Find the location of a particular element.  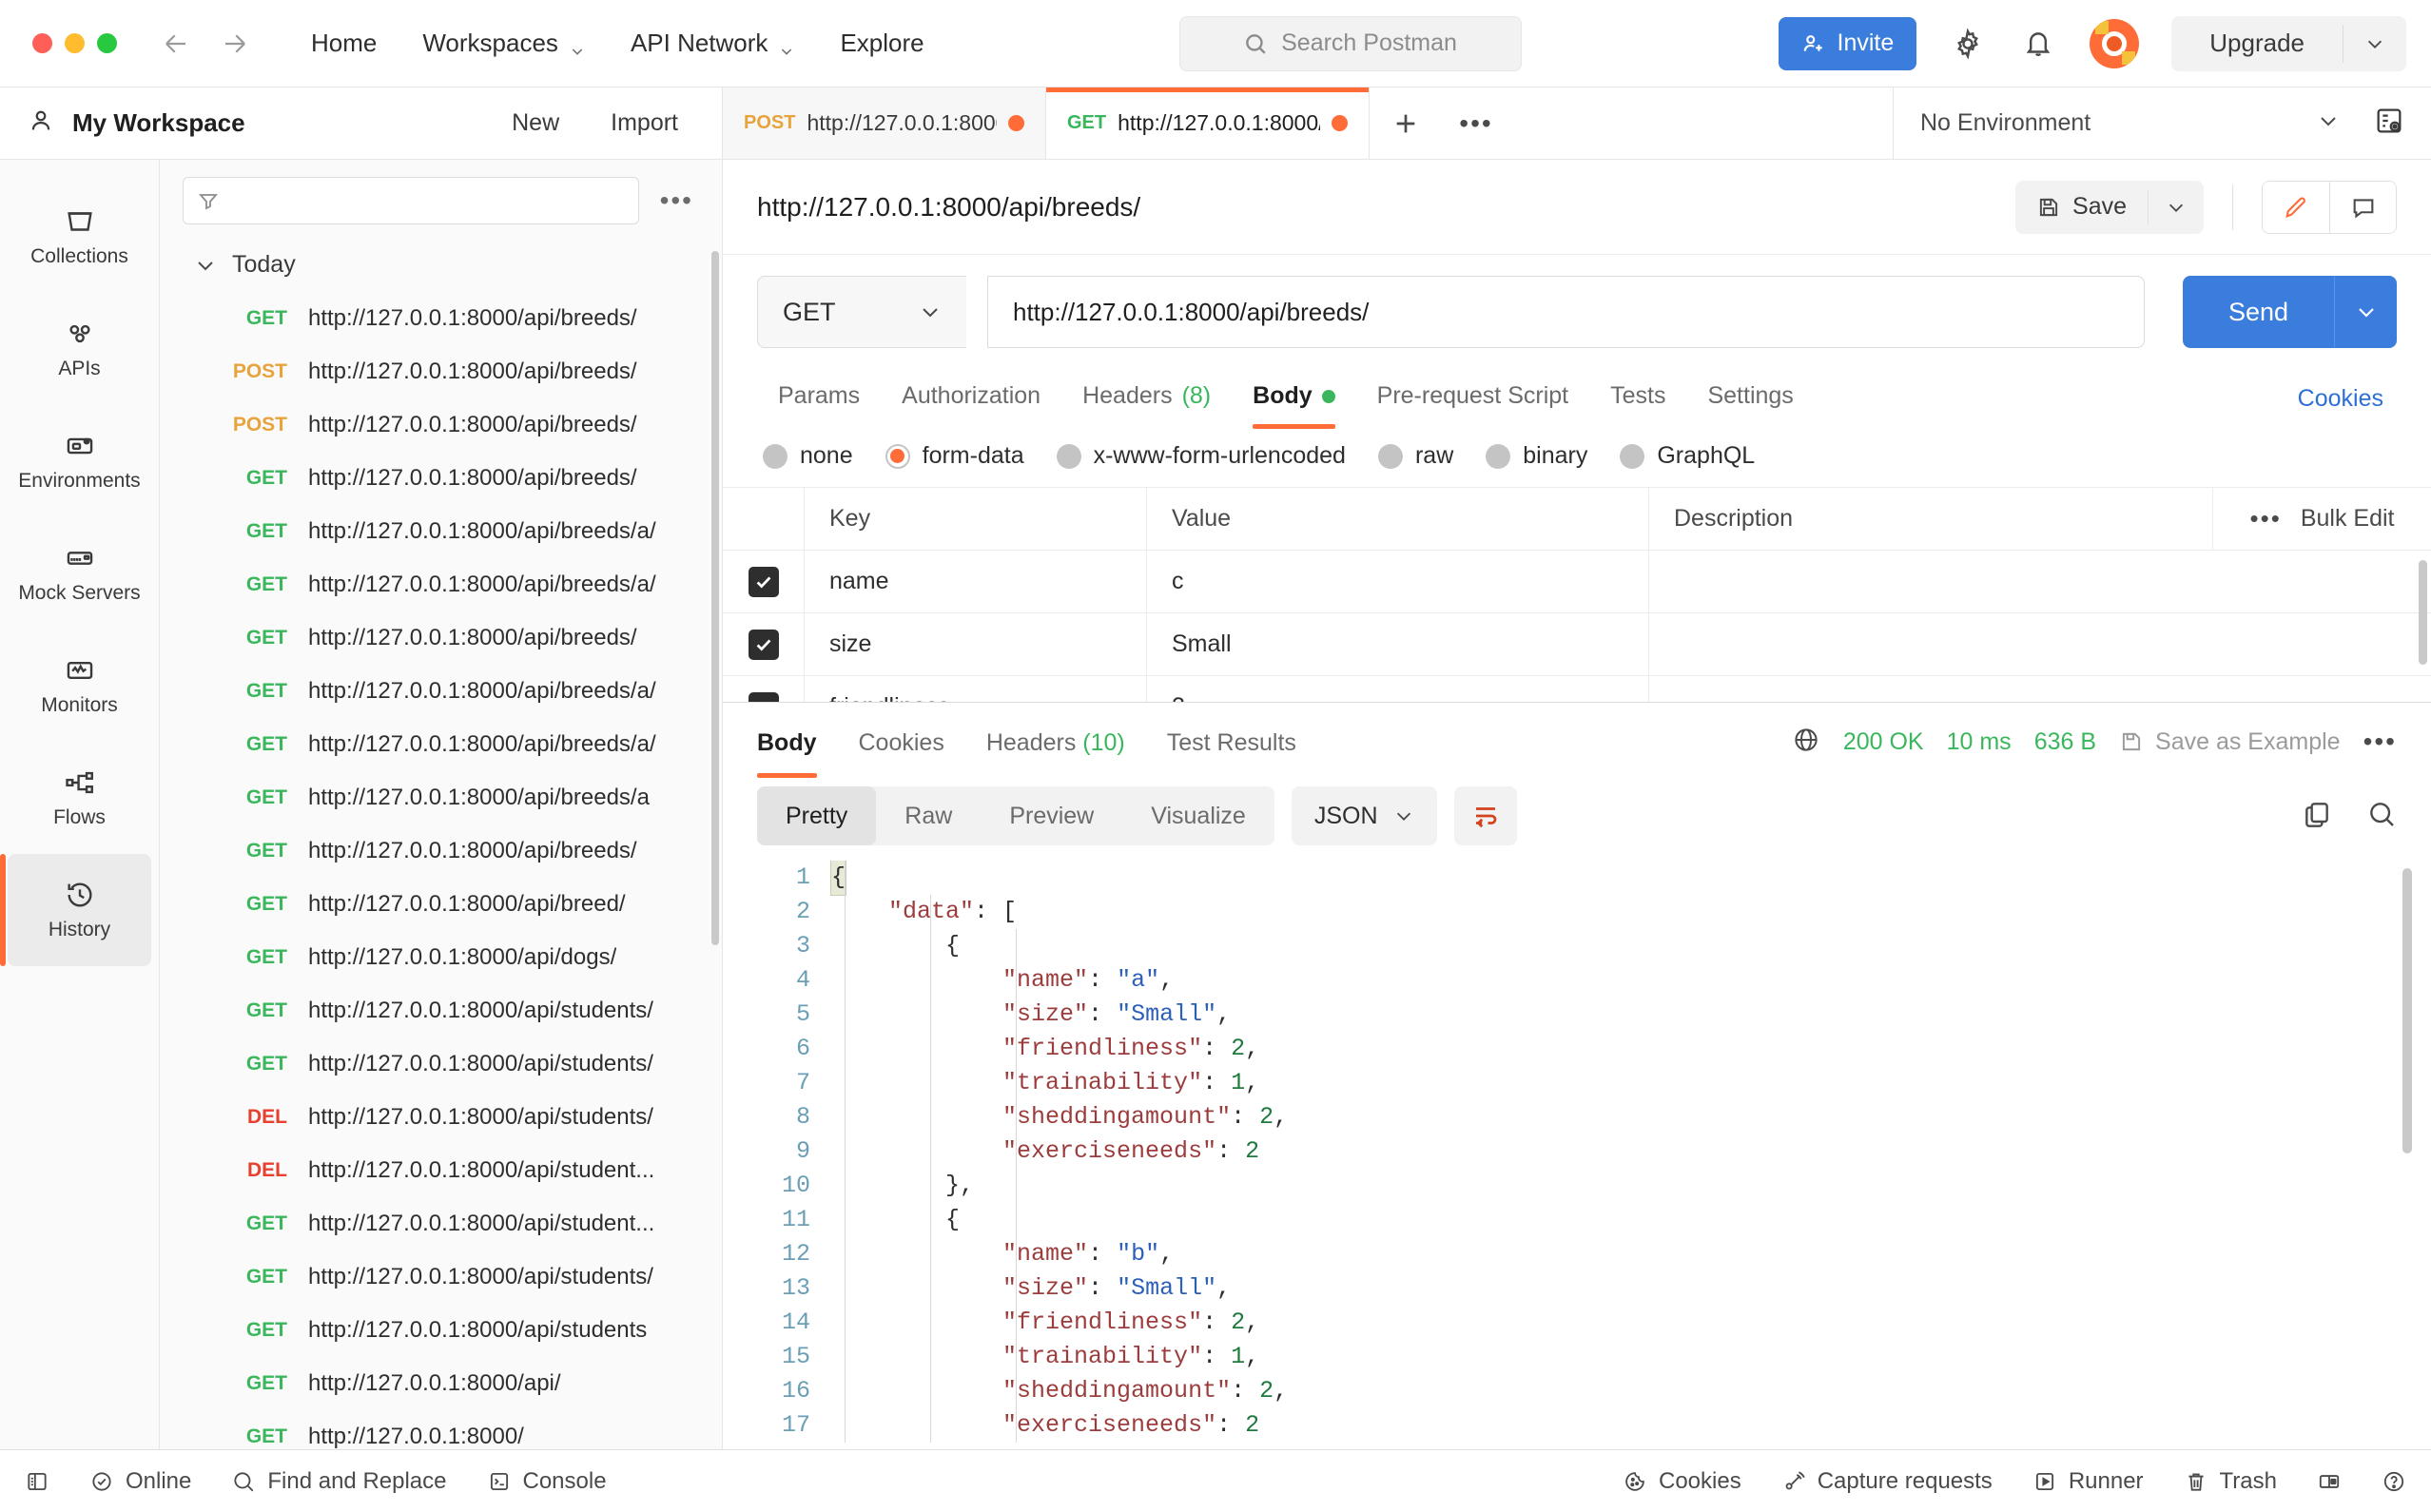

row-value: c is located at coordinates (1398, 581).